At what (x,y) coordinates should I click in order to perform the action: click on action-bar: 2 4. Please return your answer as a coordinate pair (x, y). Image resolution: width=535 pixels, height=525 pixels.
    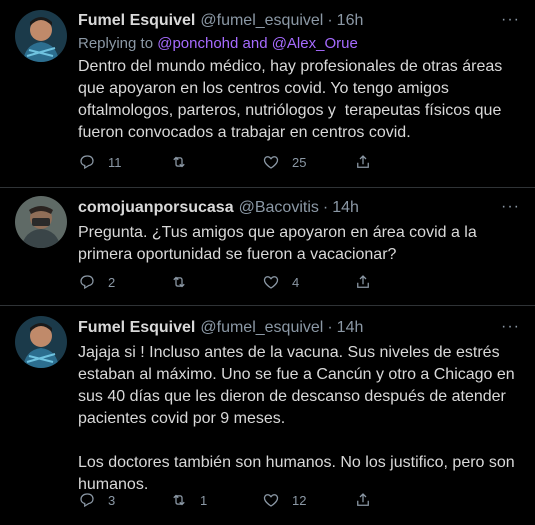
    Looking at the image, I should click on (299, 282).